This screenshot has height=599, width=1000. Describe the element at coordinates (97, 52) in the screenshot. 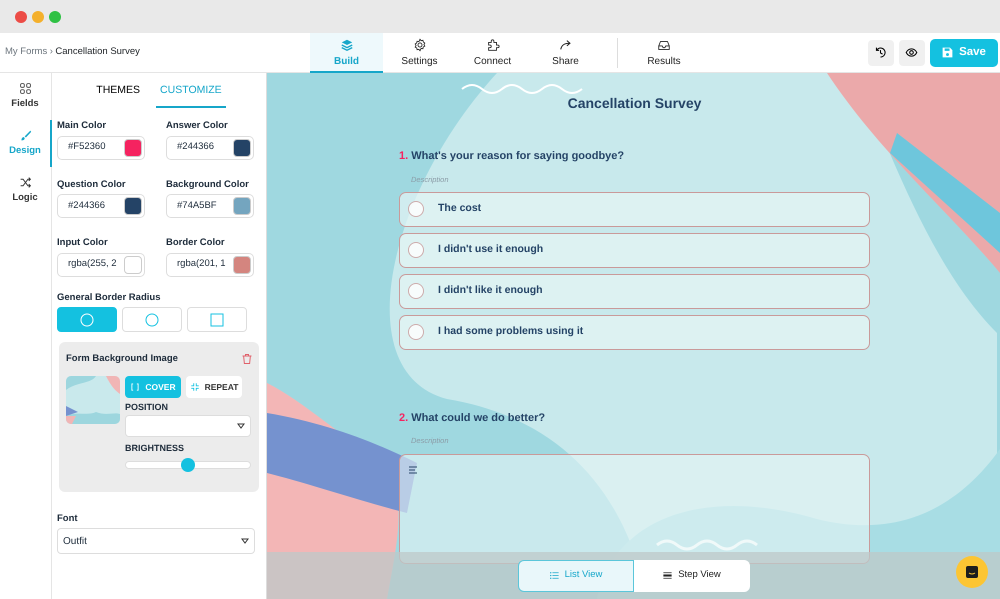

I see `breadcrumb-current: Cancellation Survey` at that location.